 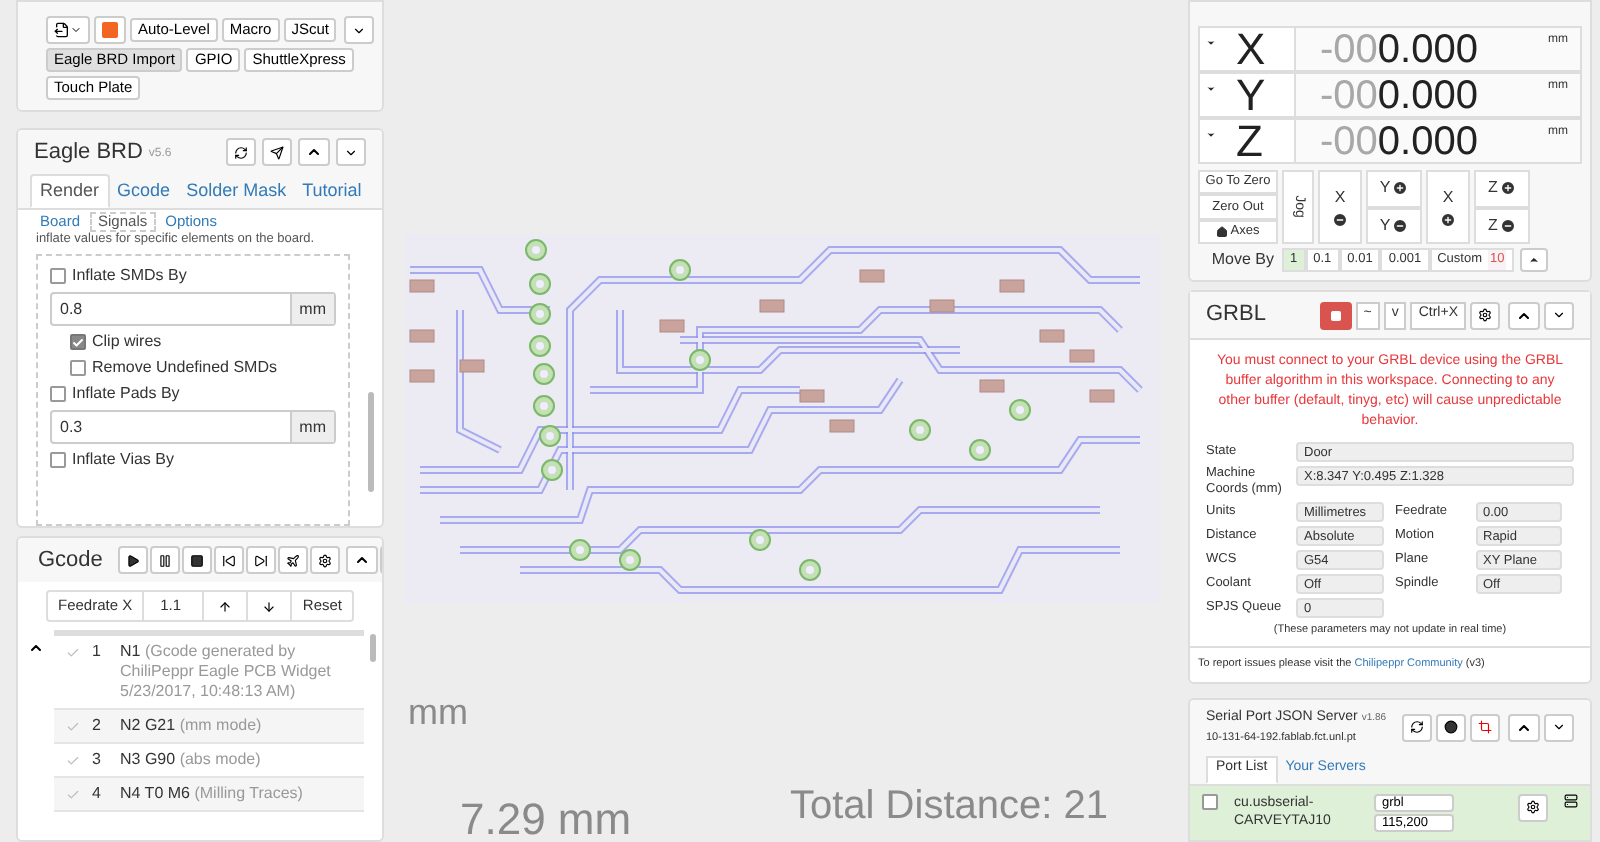 I want to click on file-export-icon, so click(x=68, y=30).